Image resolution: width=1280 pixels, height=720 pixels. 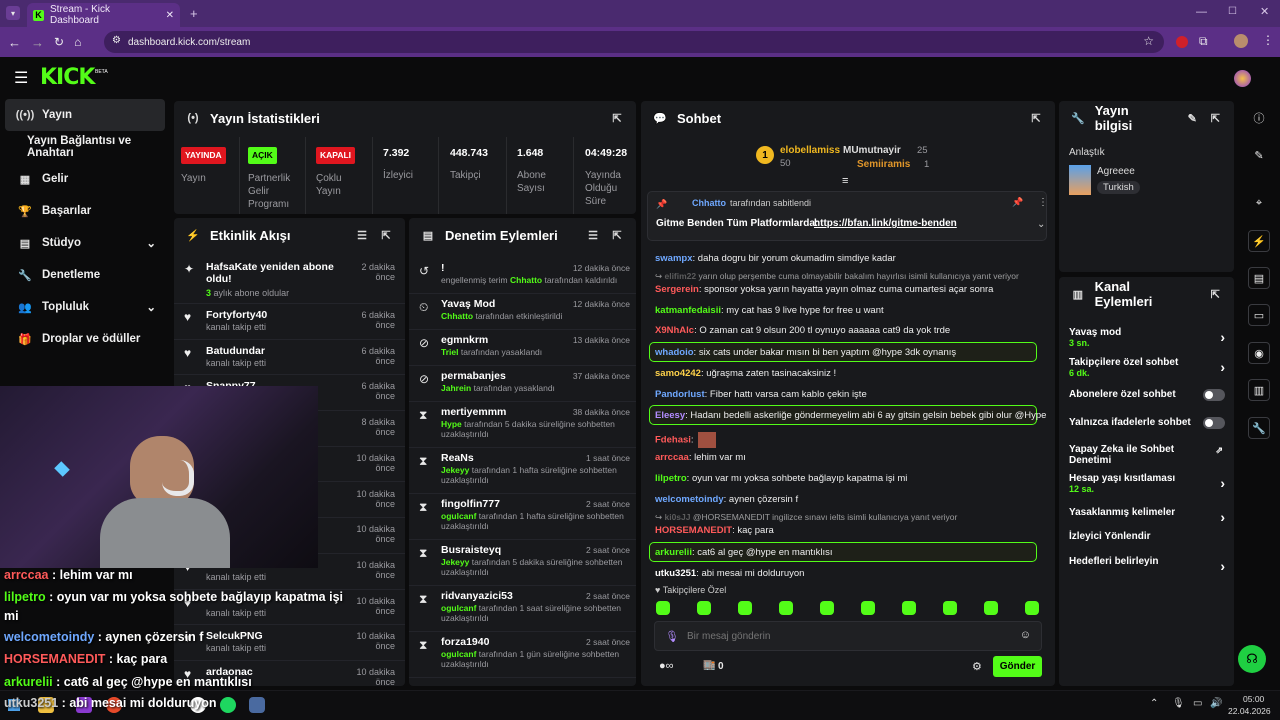 I want to click on chat-bubble-icon: ▭, so click(x=1259, y=315).